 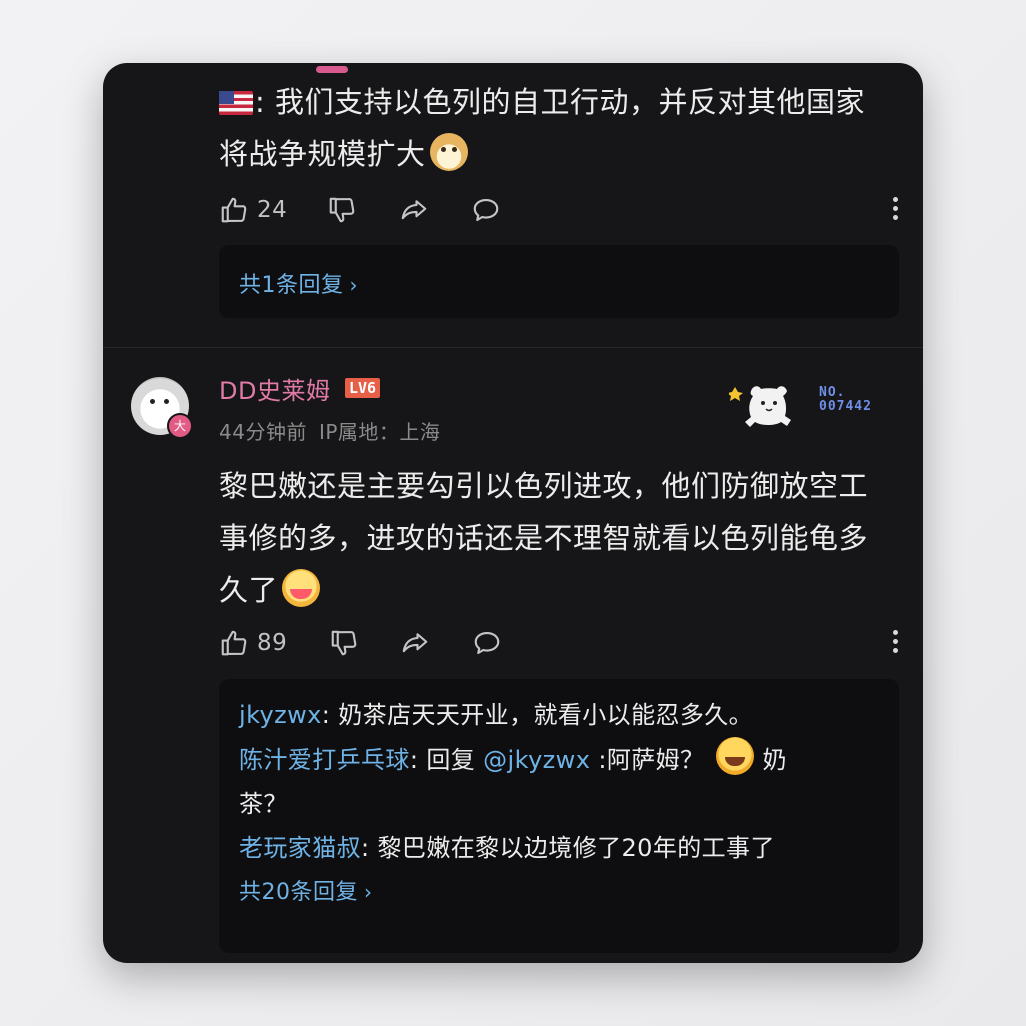 I want to click on reply-username: 陈汁爱打乒乓球, so click(x=324, y=760).